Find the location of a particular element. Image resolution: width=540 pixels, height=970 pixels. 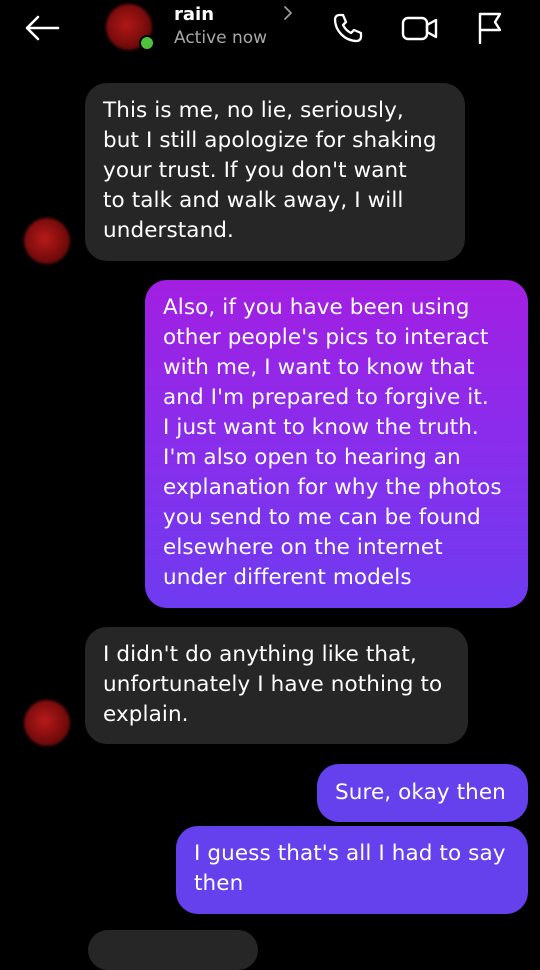

back-arrow-icon is located at coordinates (42, 28).